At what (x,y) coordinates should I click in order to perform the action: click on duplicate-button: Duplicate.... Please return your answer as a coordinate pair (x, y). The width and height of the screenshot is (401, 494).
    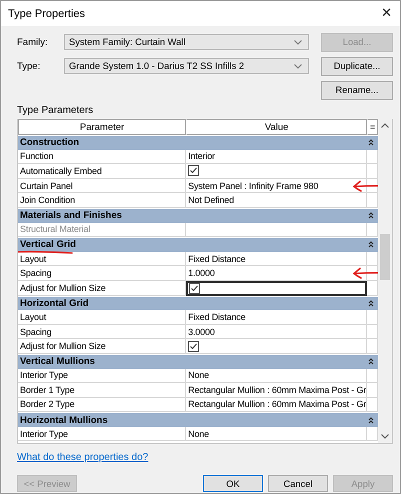
    Looking at the image, I should click on (357, 66).